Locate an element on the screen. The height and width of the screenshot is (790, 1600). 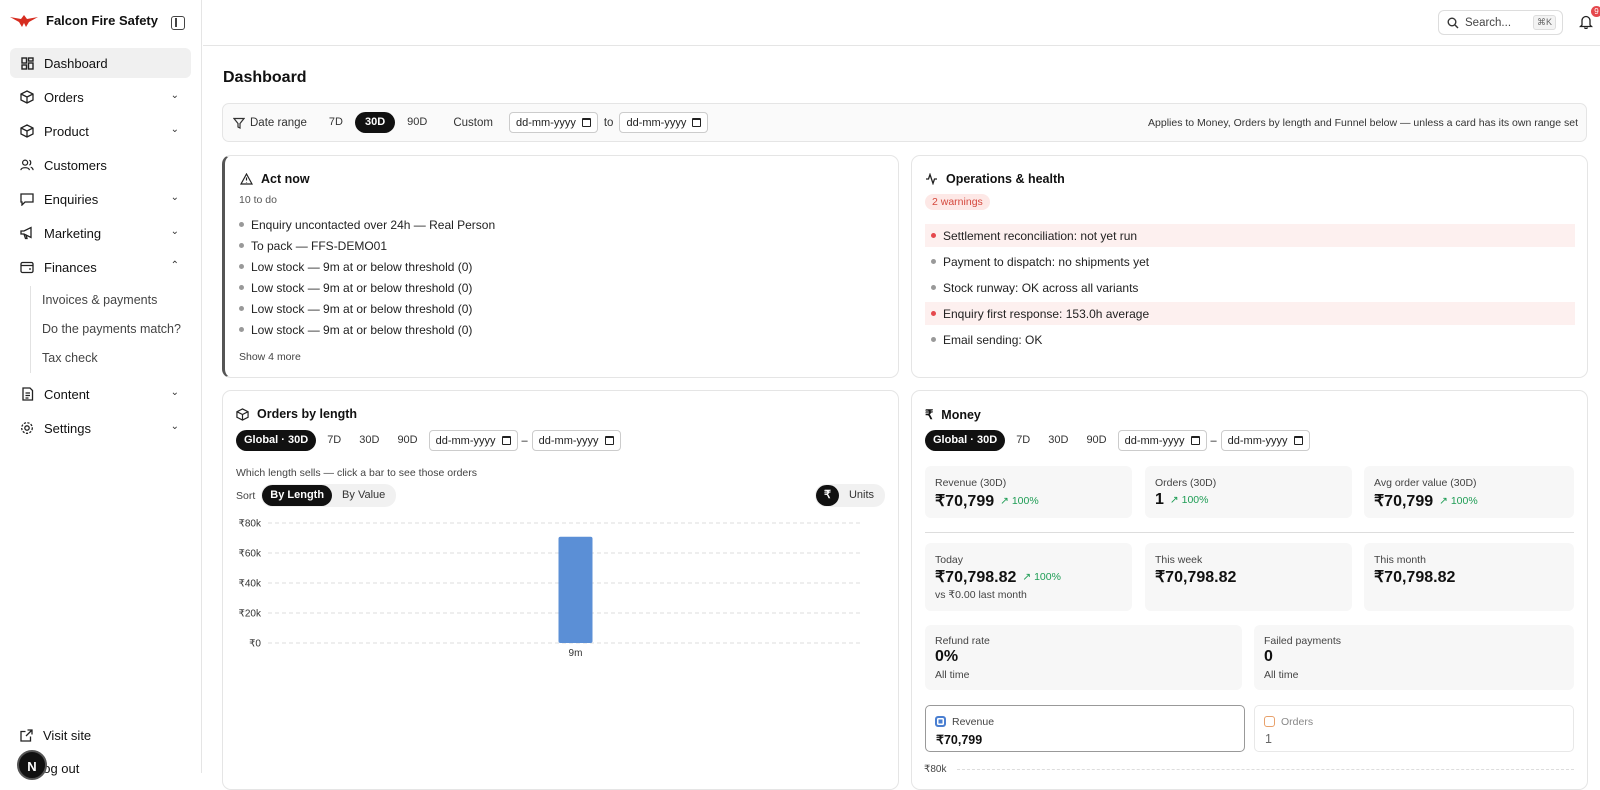
visit-site-link: Visit site is located at coordinates (55, 735).